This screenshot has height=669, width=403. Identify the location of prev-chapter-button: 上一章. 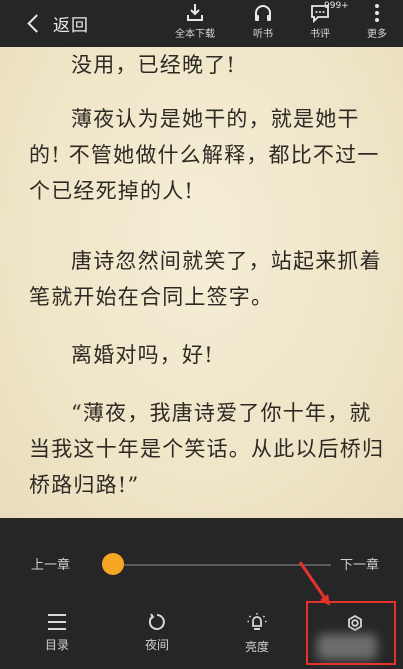
(50, 563).